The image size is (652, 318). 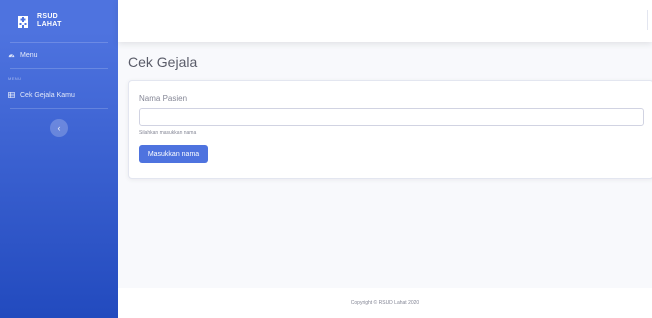 What do you see at coordinates (47, 95) in the screenshot?
I see `sidebar-item-label: Cek Gejala Kamu` at bounding box center [47, 95].